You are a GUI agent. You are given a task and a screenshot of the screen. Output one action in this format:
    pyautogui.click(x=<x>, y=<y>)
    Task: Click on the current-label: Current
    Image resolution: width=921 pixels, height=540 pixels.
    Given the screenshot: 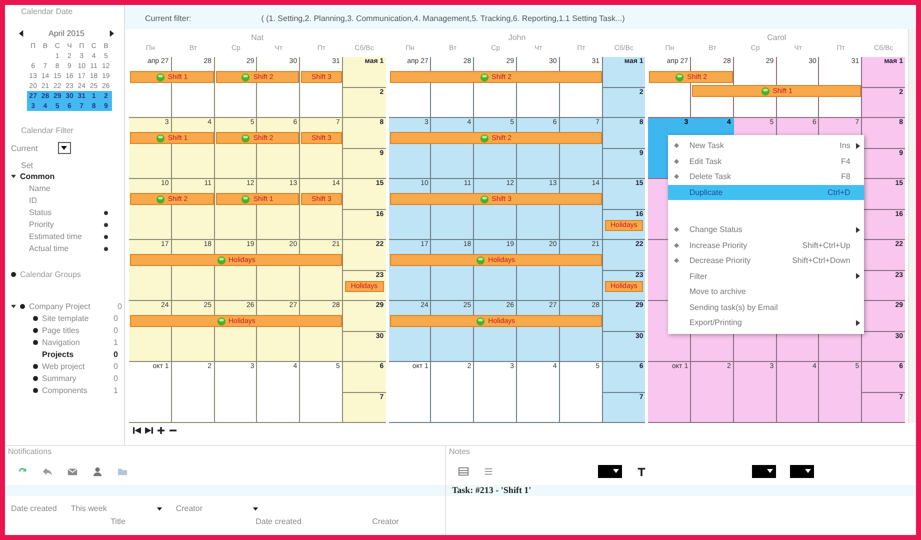 What is the action you would take?
    pyautogui.click(x=24, y=148)
    